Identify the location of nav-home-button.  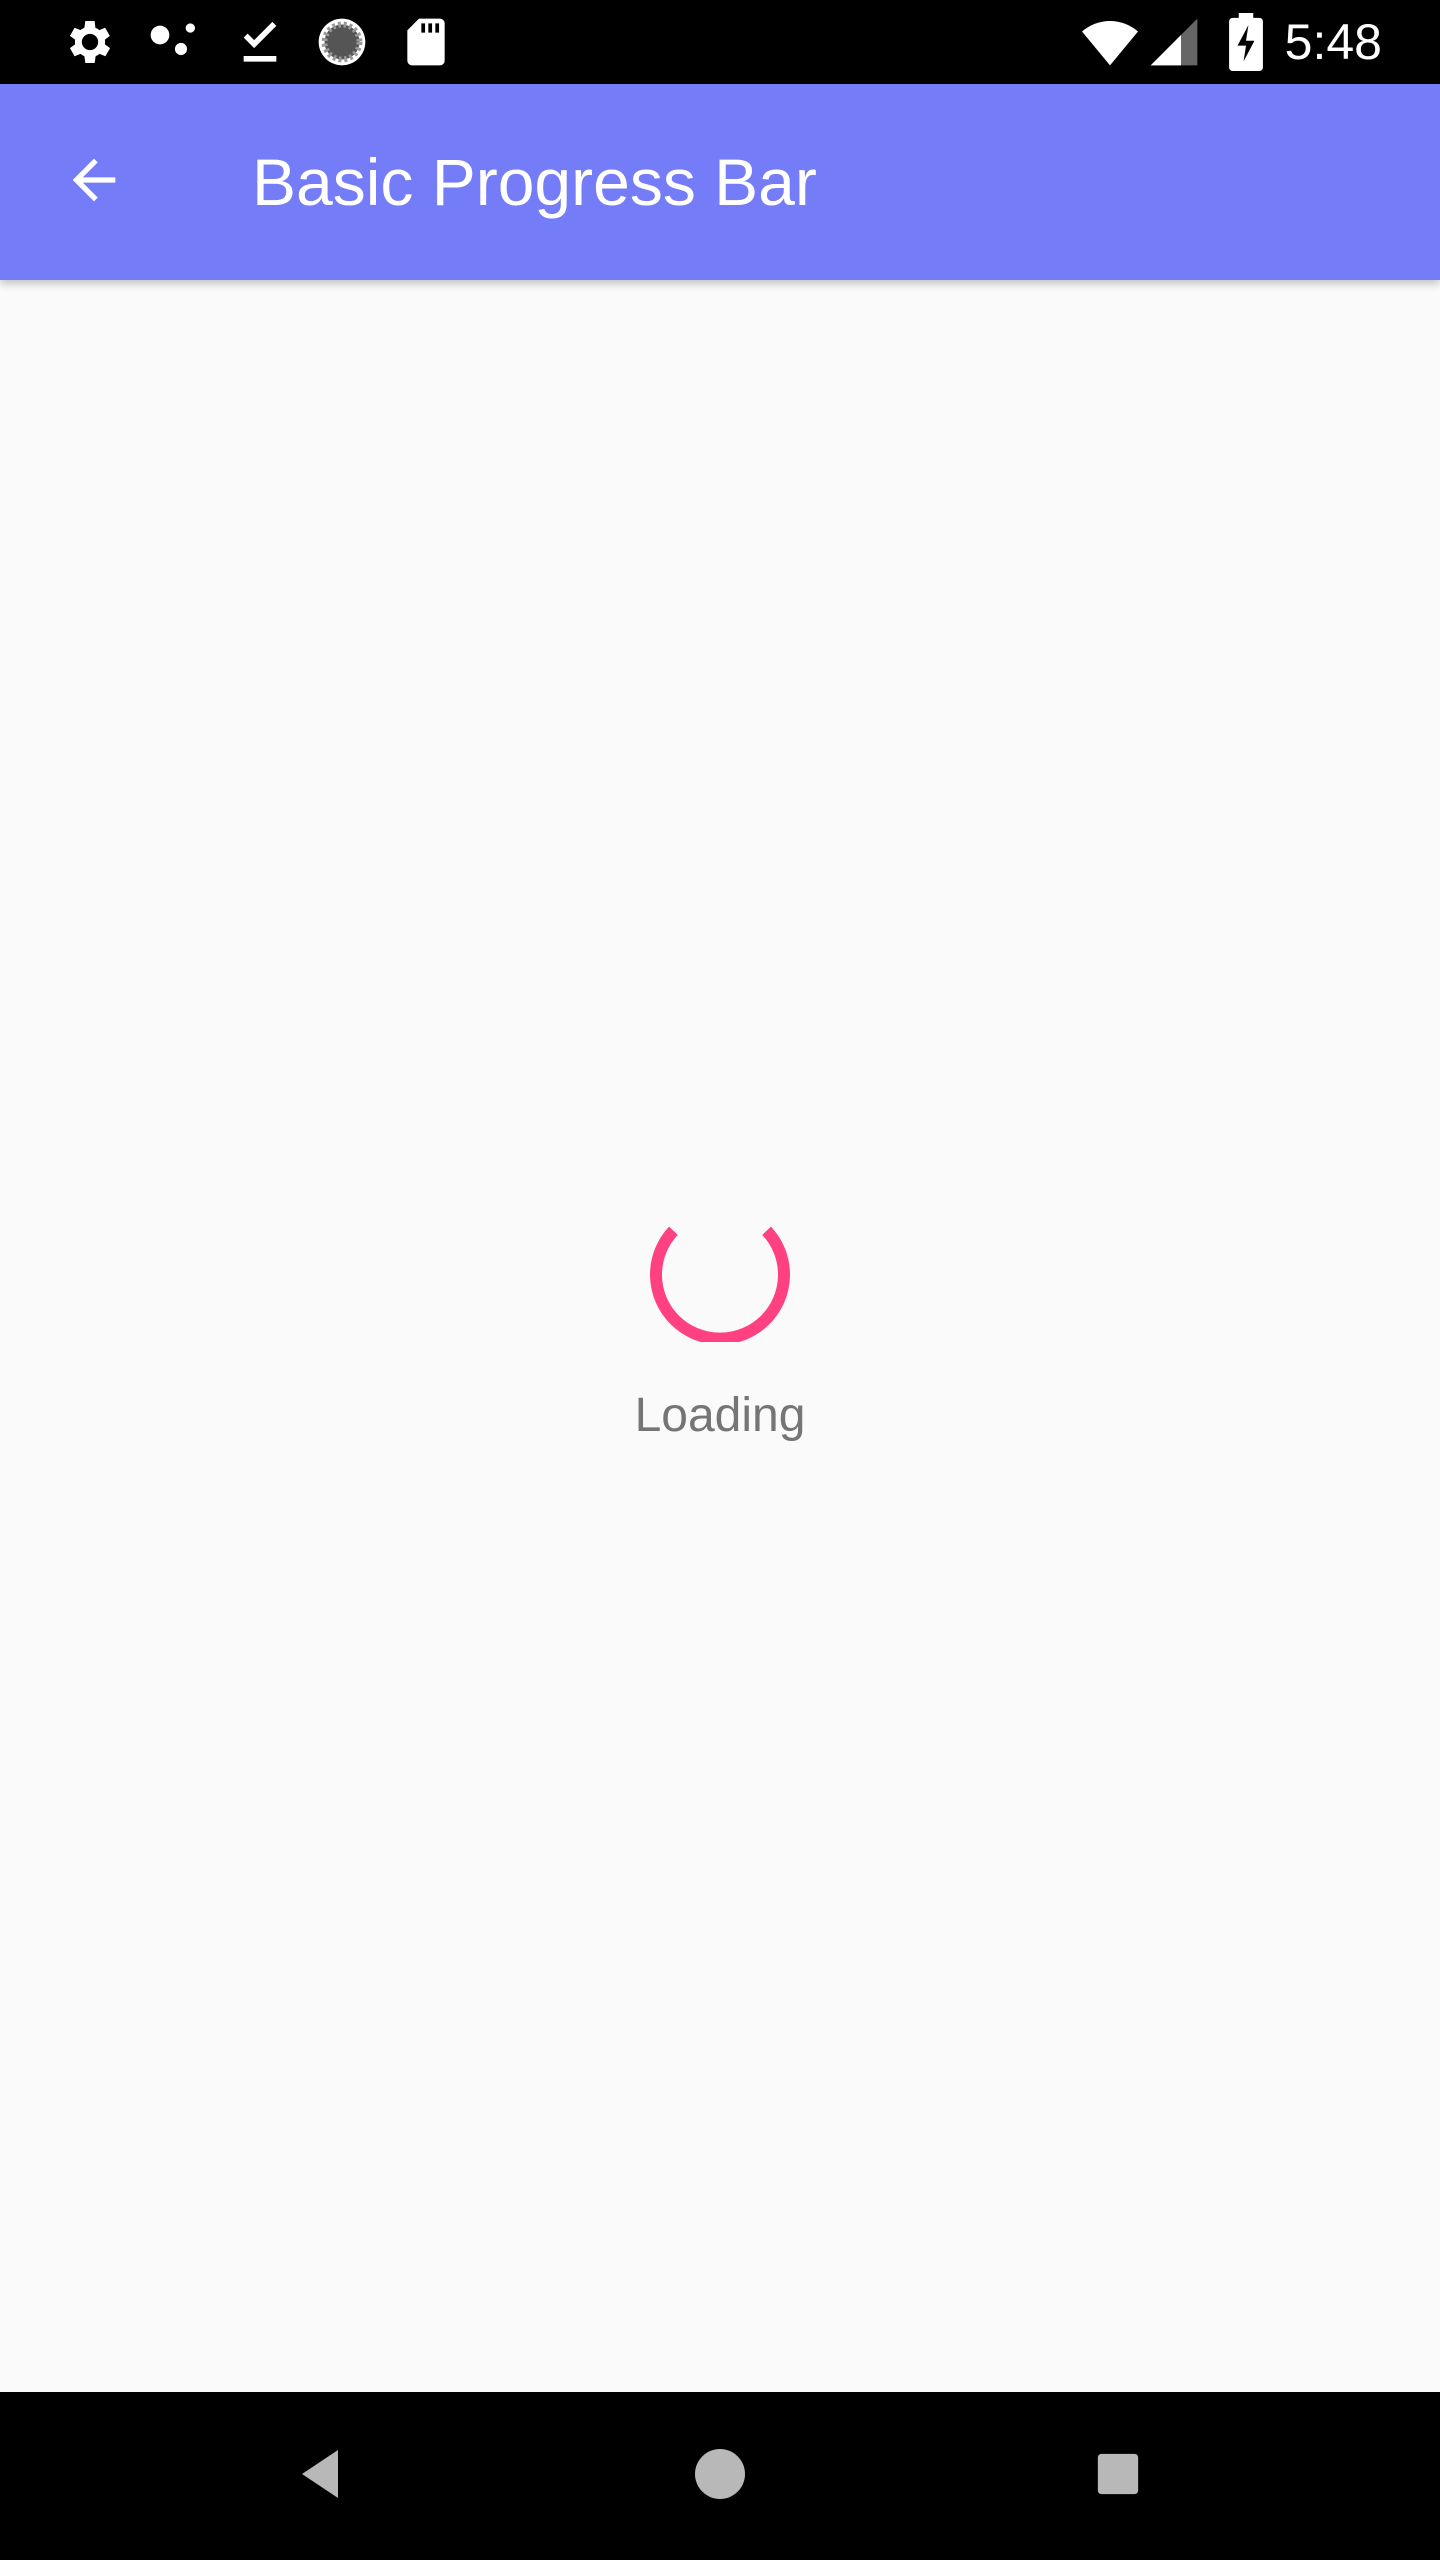
(720, 2476).